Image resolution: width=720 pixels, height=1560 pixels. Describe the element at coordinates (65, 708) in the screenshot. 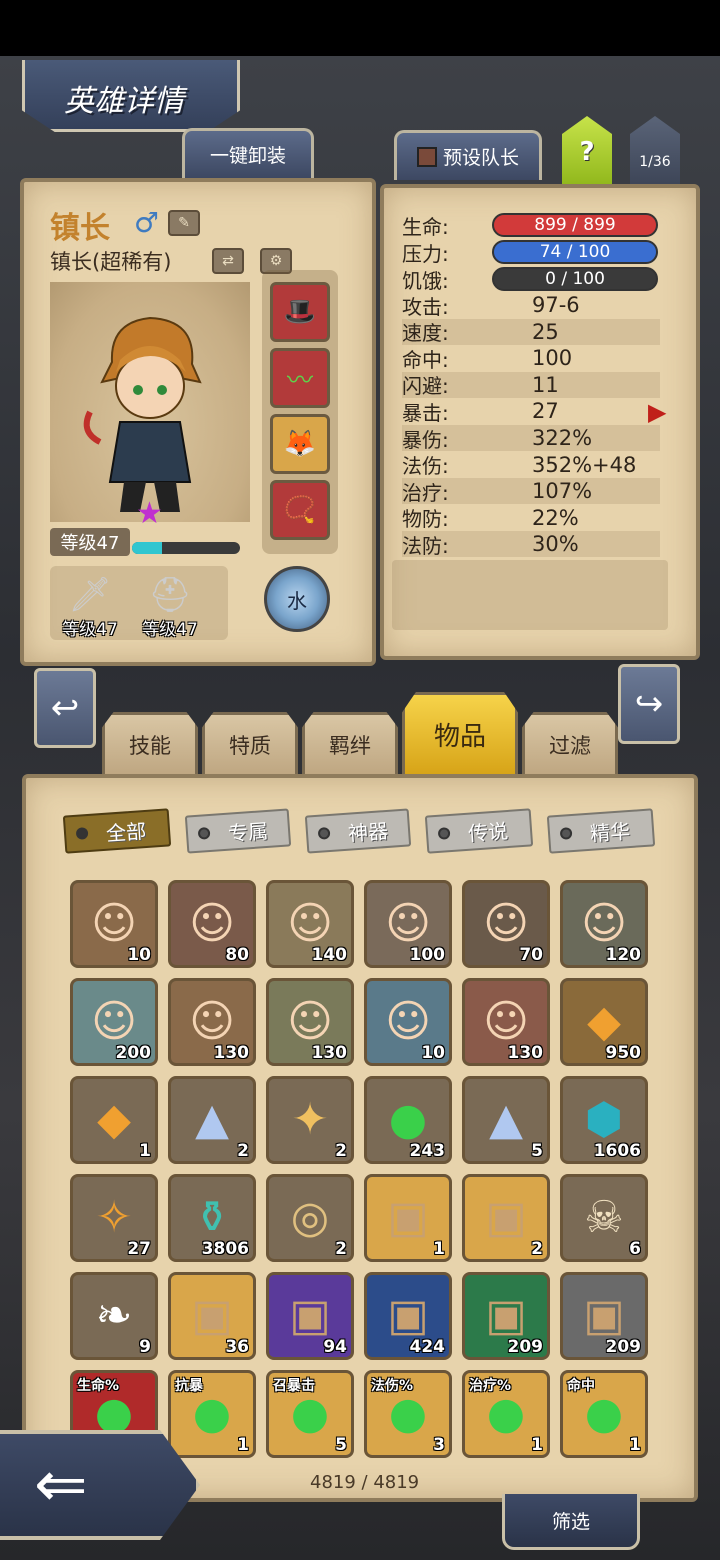

I see `prev-hero-button: ↩` at that location.